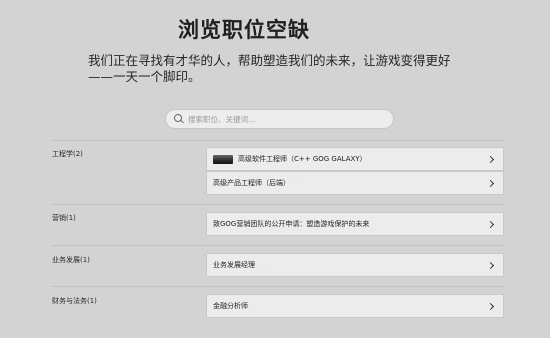 This screenshot has width=550, height=338. I want to click on department-finance-legal: 财务与法务(1) ·, so click(78, 301).